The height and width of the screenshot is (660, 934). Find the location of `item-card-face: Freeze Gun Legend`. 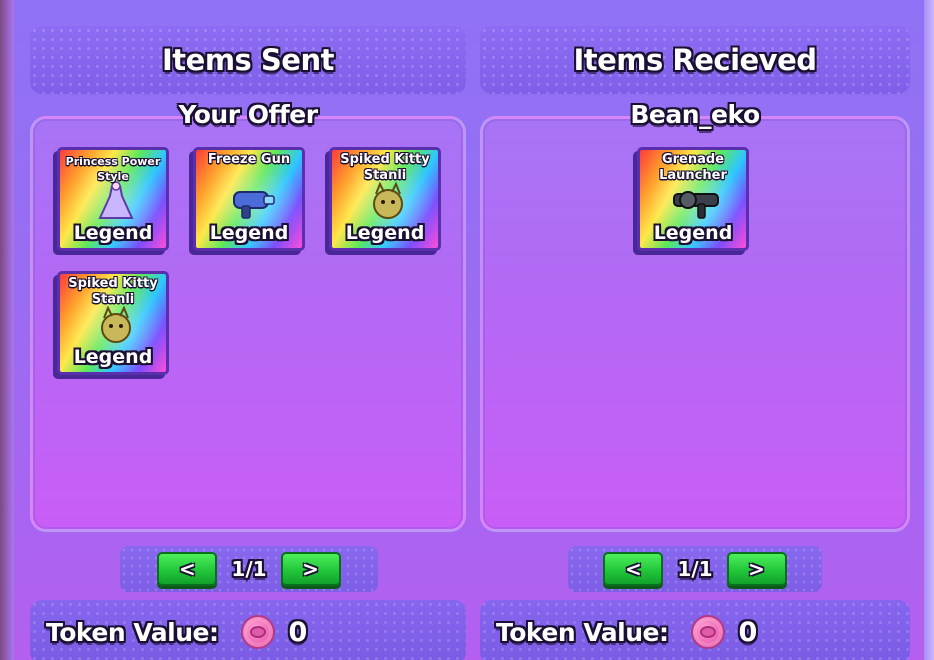

item-card-face: Freeze Gun Legend is located at coordinates (249, 199).